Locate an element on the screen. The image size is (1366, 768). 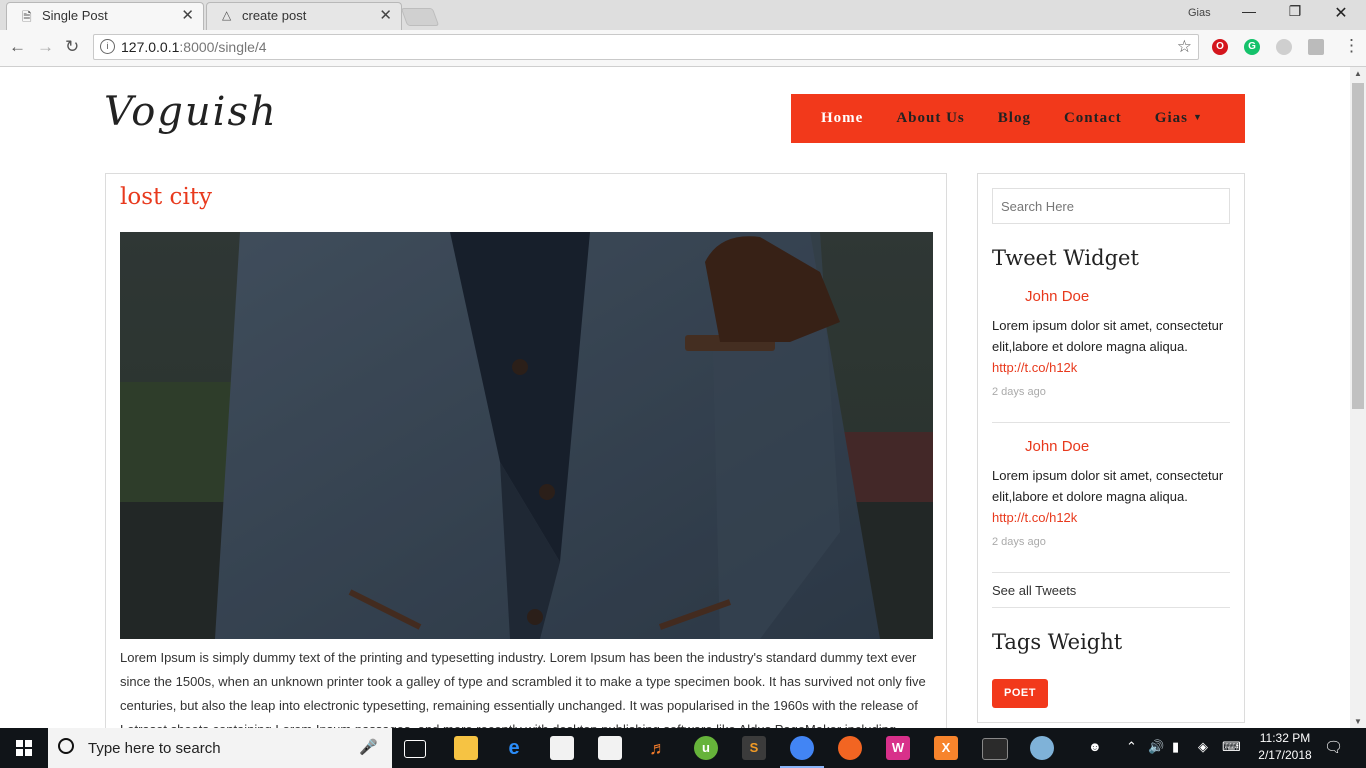
pdf-extension-icon is located at coordinates (1316, 47).